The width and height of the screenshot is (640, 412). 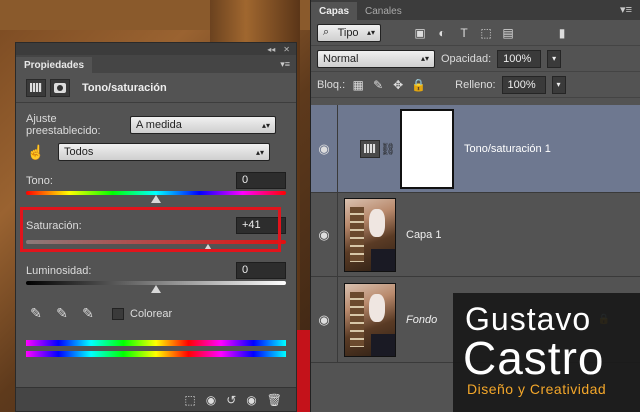 I want to click on lightness-field: 0, so click(x=261, y=270).